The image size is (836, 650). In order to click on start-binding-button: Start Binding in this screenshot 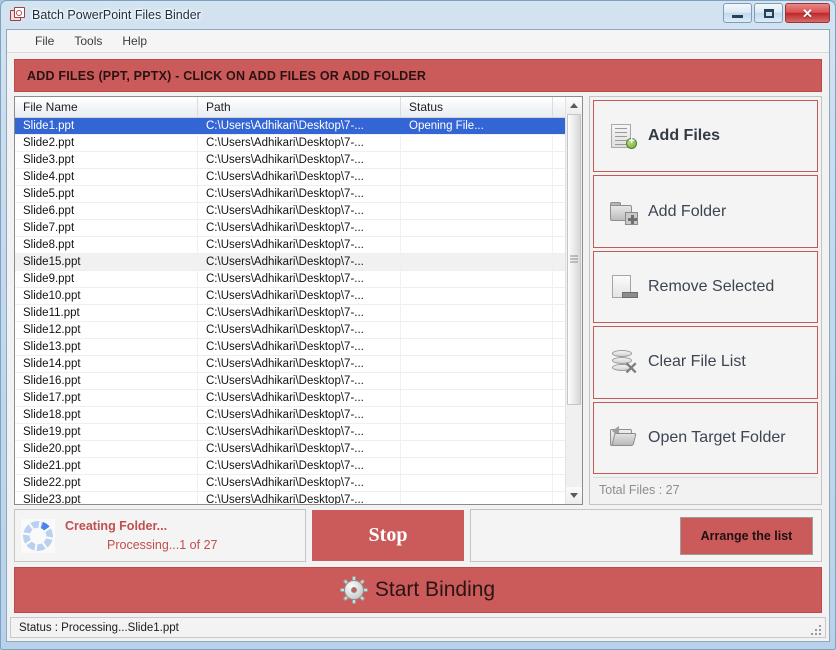, I will do `click(418, 590)`.